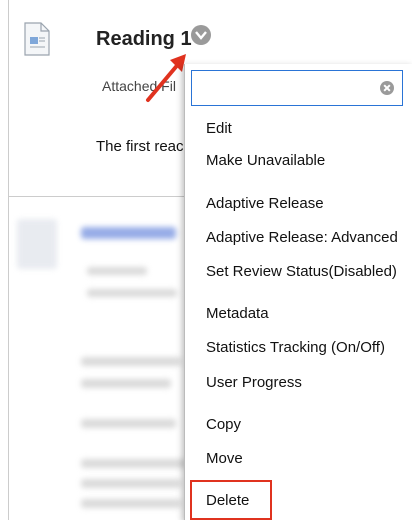 The width and height of the screenshot is (412, 520). I want to click on menu-item-move: Move, so click(224, 458).